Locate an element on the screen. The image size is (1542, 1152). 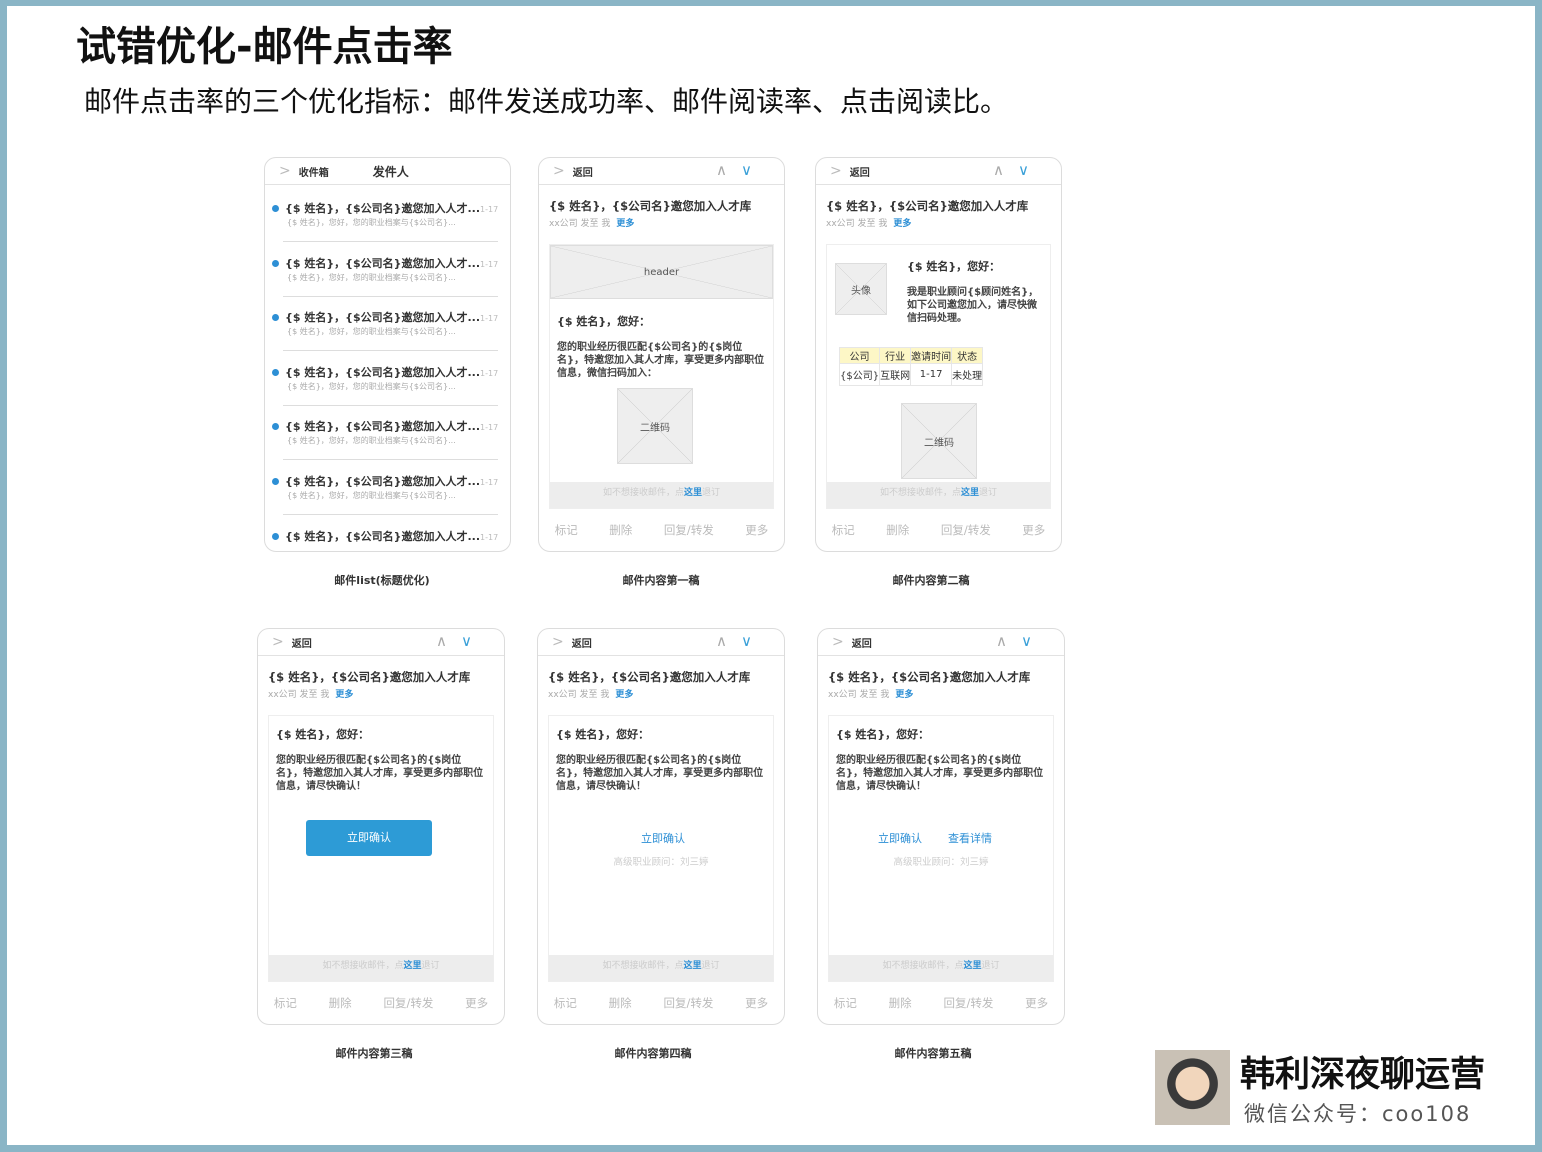
tab-inbox: 收件箱 is located at coordinates (314, 171).